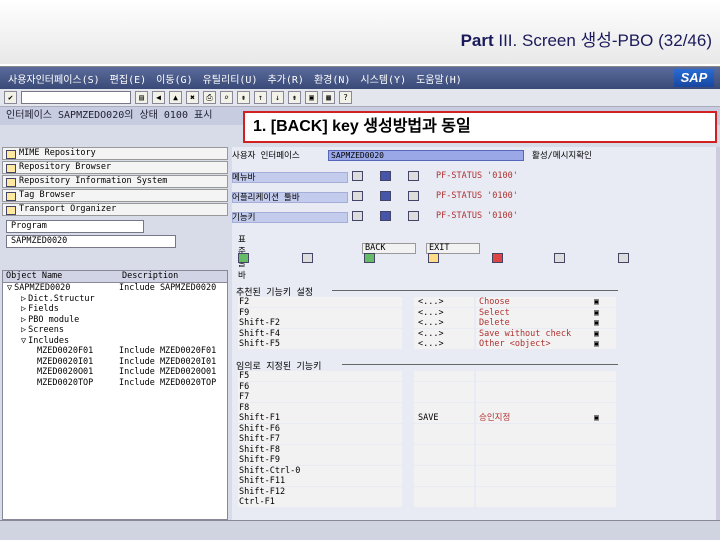 The width and height of the screenshot is (720, 540). What do you see at coordinates (277, 97) in the screenshot?
I see `next-page-icon: ↓` at bounding box center [277, 97].